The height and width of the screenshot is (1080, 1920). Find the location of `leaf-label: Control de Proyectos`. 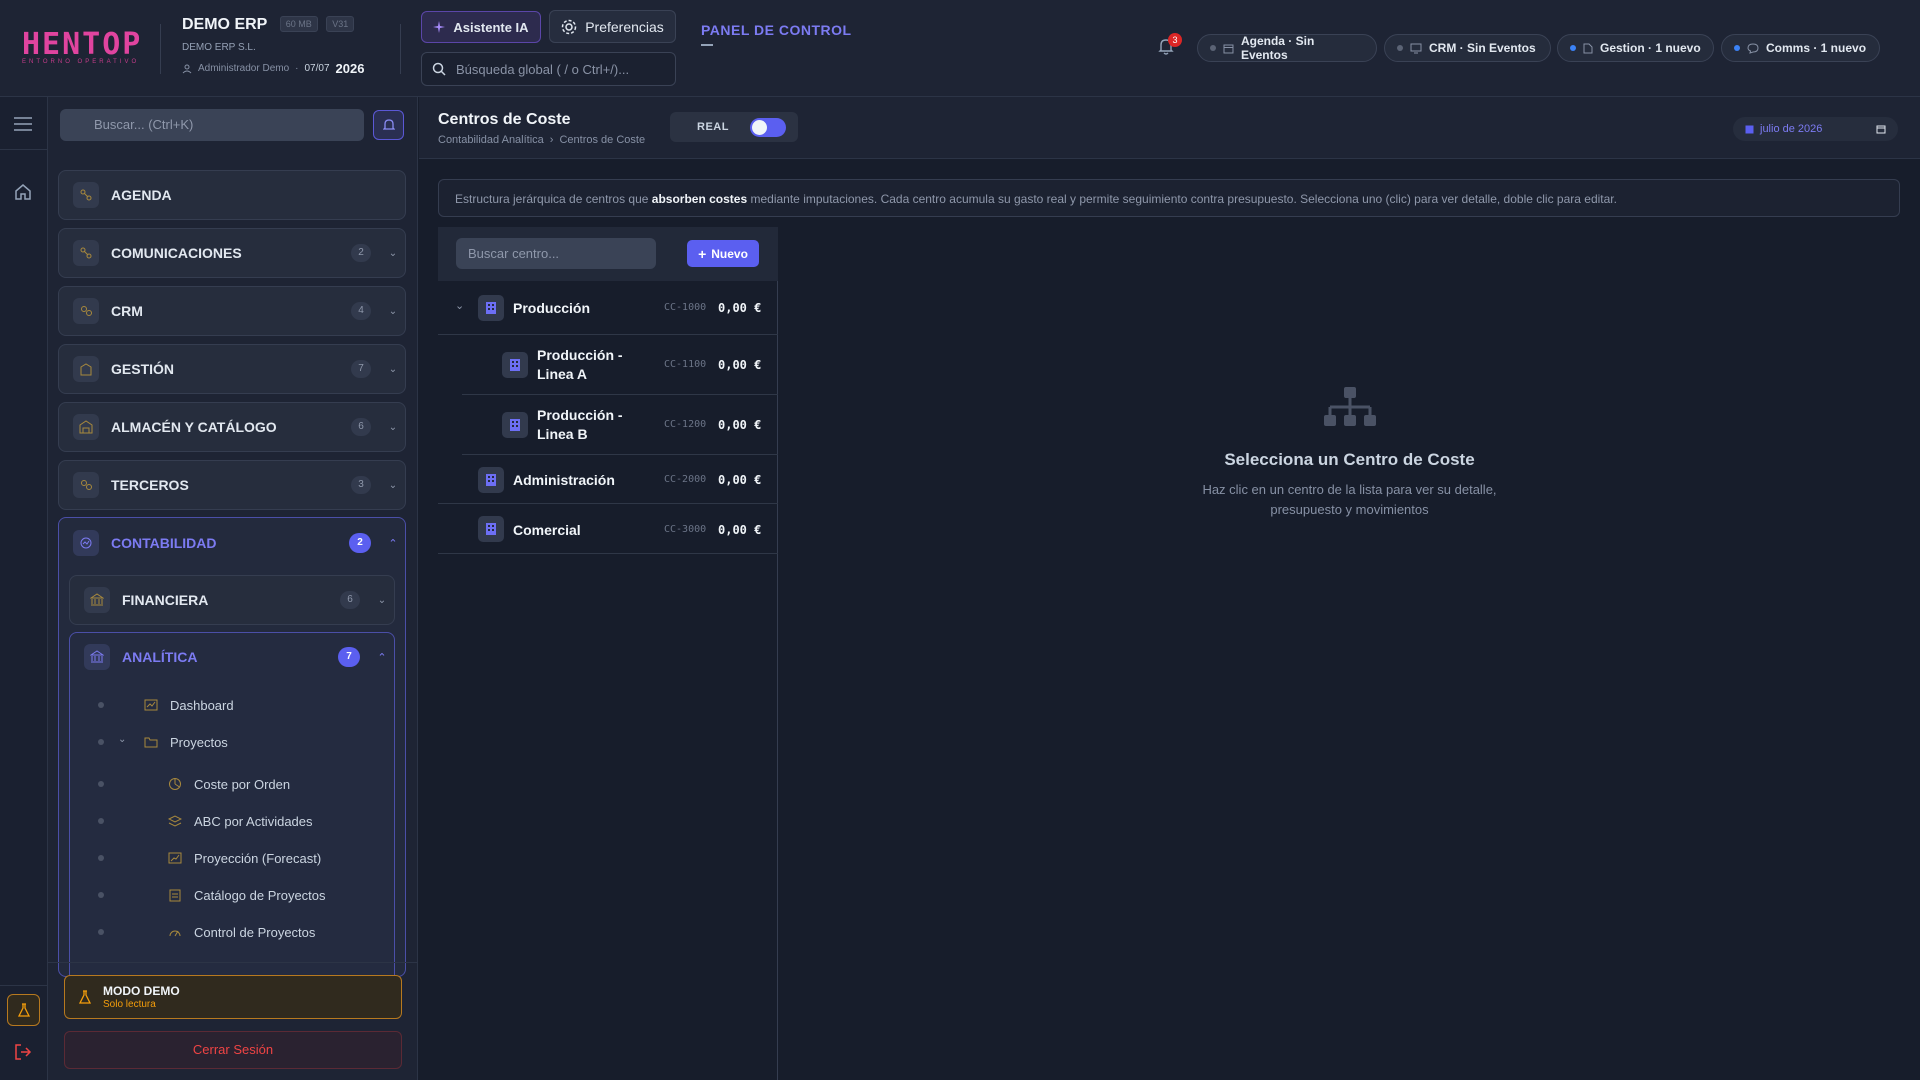

leaf-label: Control de Proyectos is located at coordinates (255, 932).